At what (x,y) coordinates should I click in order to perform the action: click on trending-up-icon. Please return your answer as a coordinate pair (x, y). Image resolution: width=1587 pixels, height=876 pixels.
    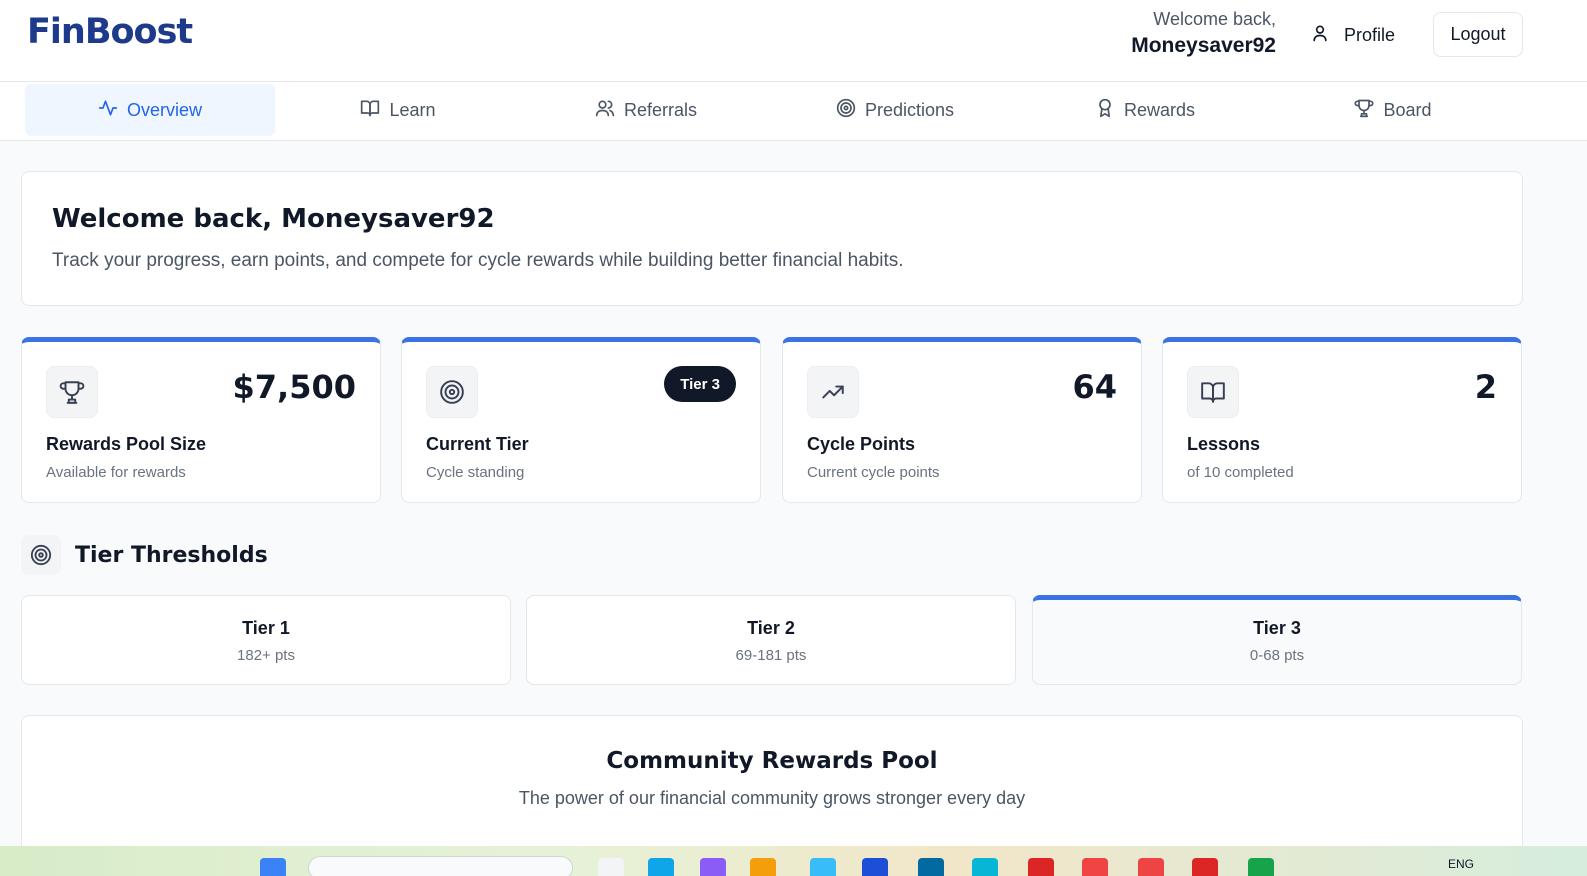
    Looking at the image, I should click on (833, 392).